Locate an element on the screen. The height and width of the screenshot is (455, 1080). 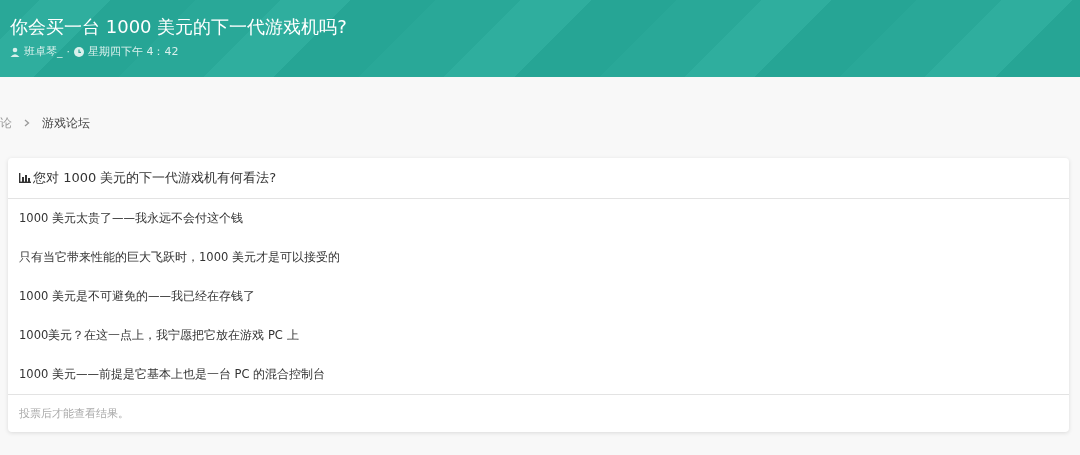
bar-chart-icon is located at coordinates (25, 178).